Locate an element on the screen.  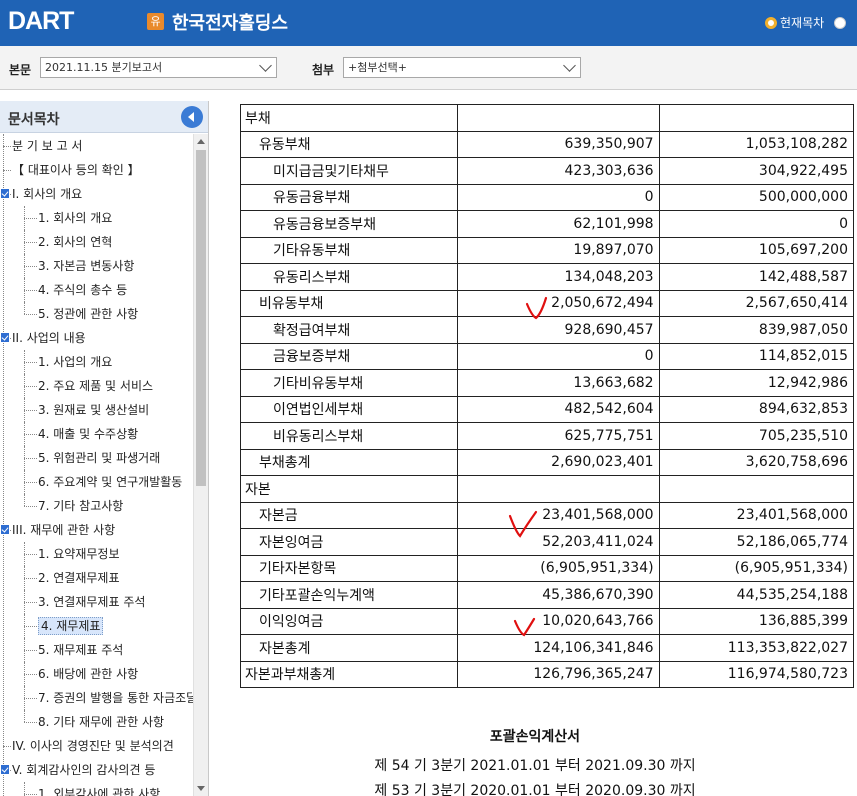
current-period-value: 134,048,203 is located at coordinates (558, 277).